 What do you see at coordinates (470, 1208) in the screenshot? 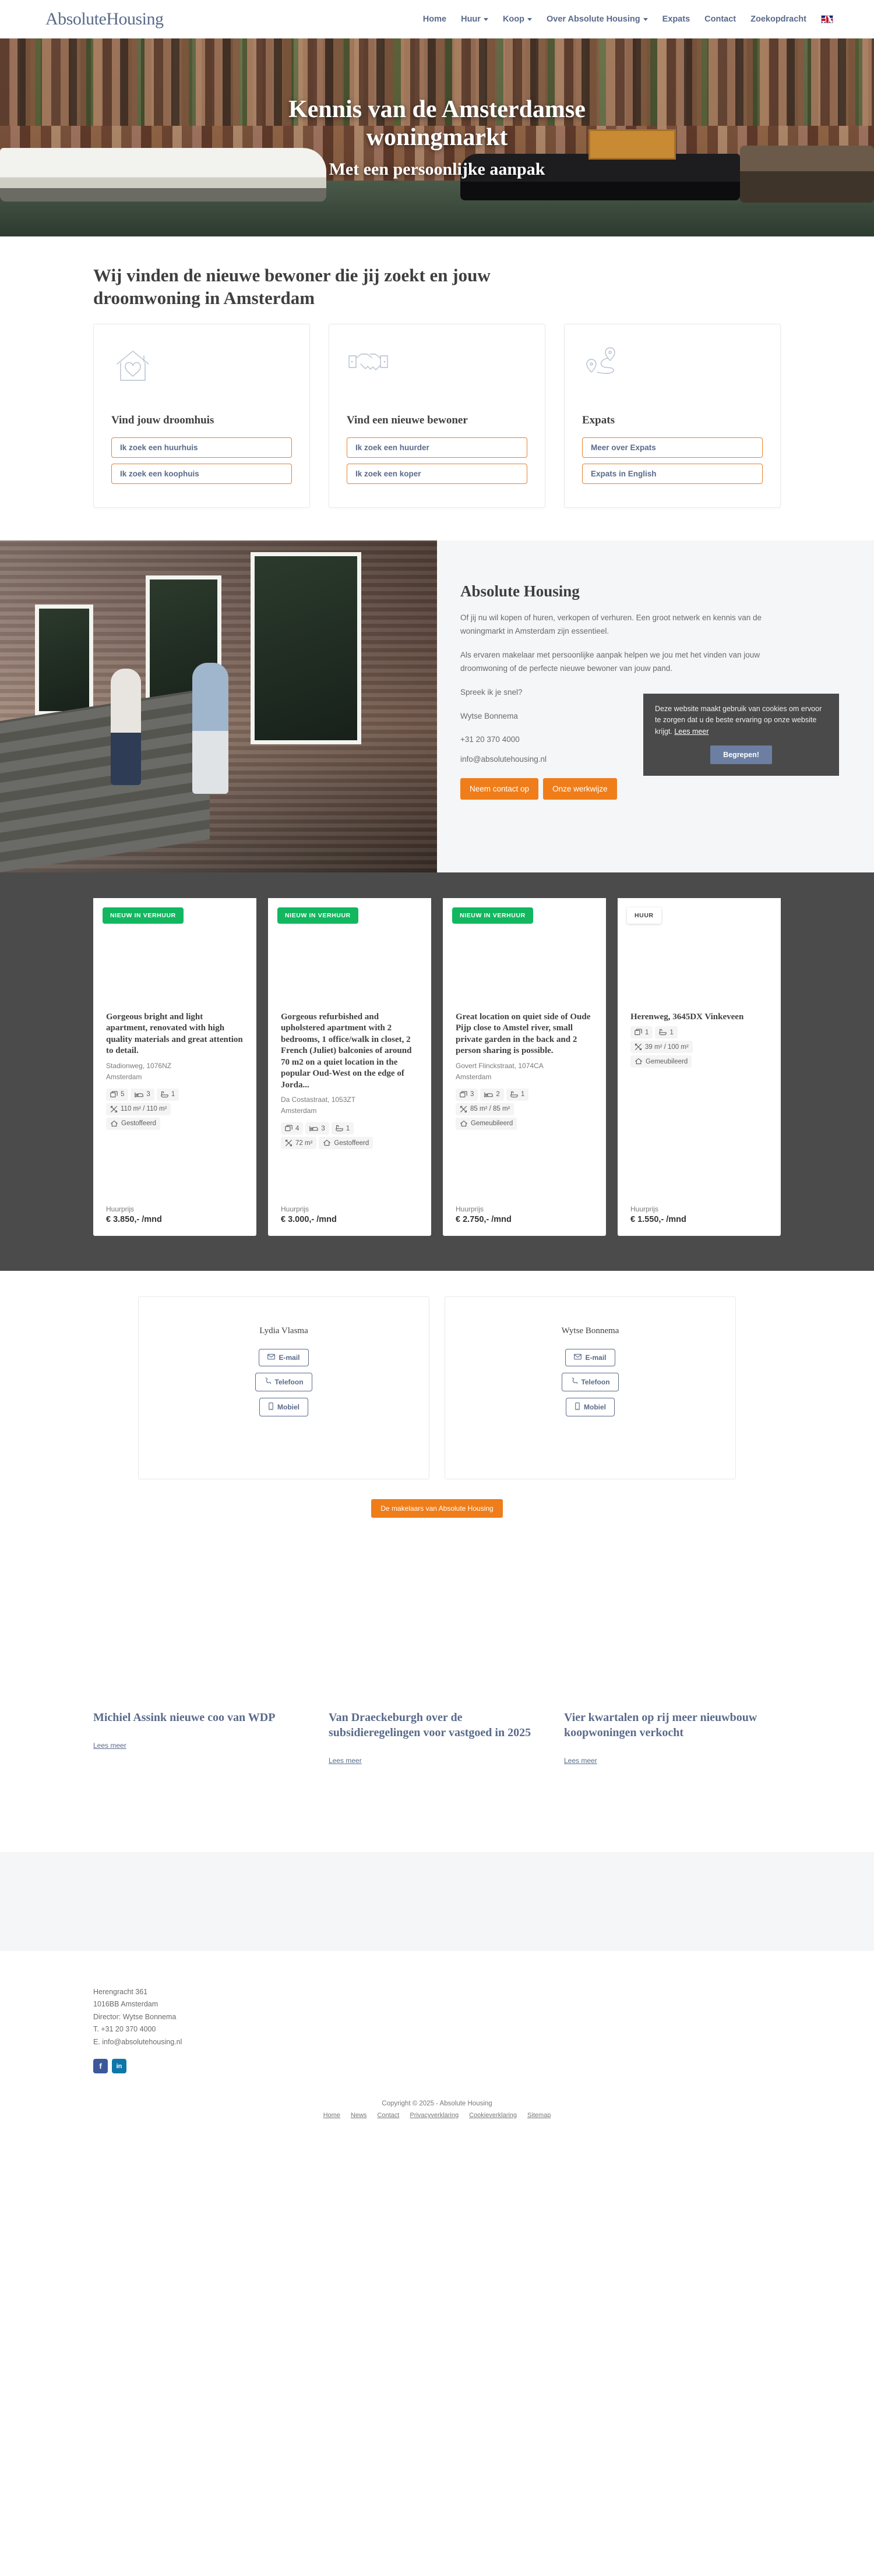
I see `property-price-label: Huurprijs` at bounding box center [470, 1208].